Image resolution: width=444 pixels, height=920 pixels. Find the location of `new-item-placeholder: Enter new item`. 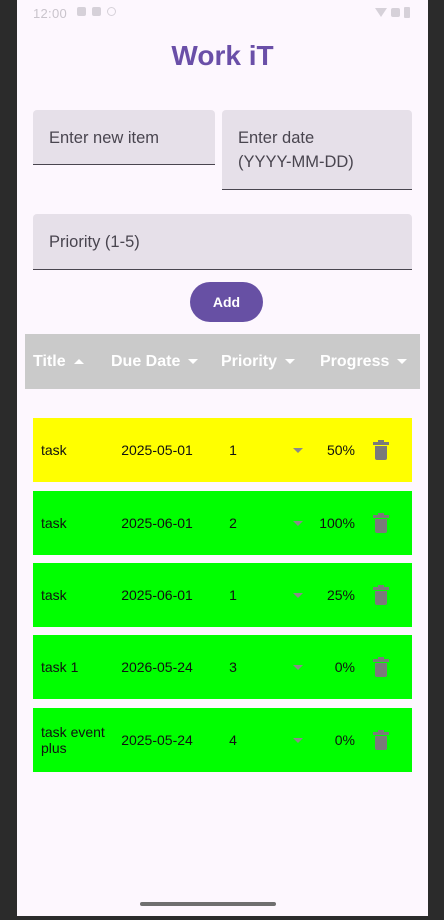

new-item-placeholder: Enter new item is located at coordinates (104, 138).